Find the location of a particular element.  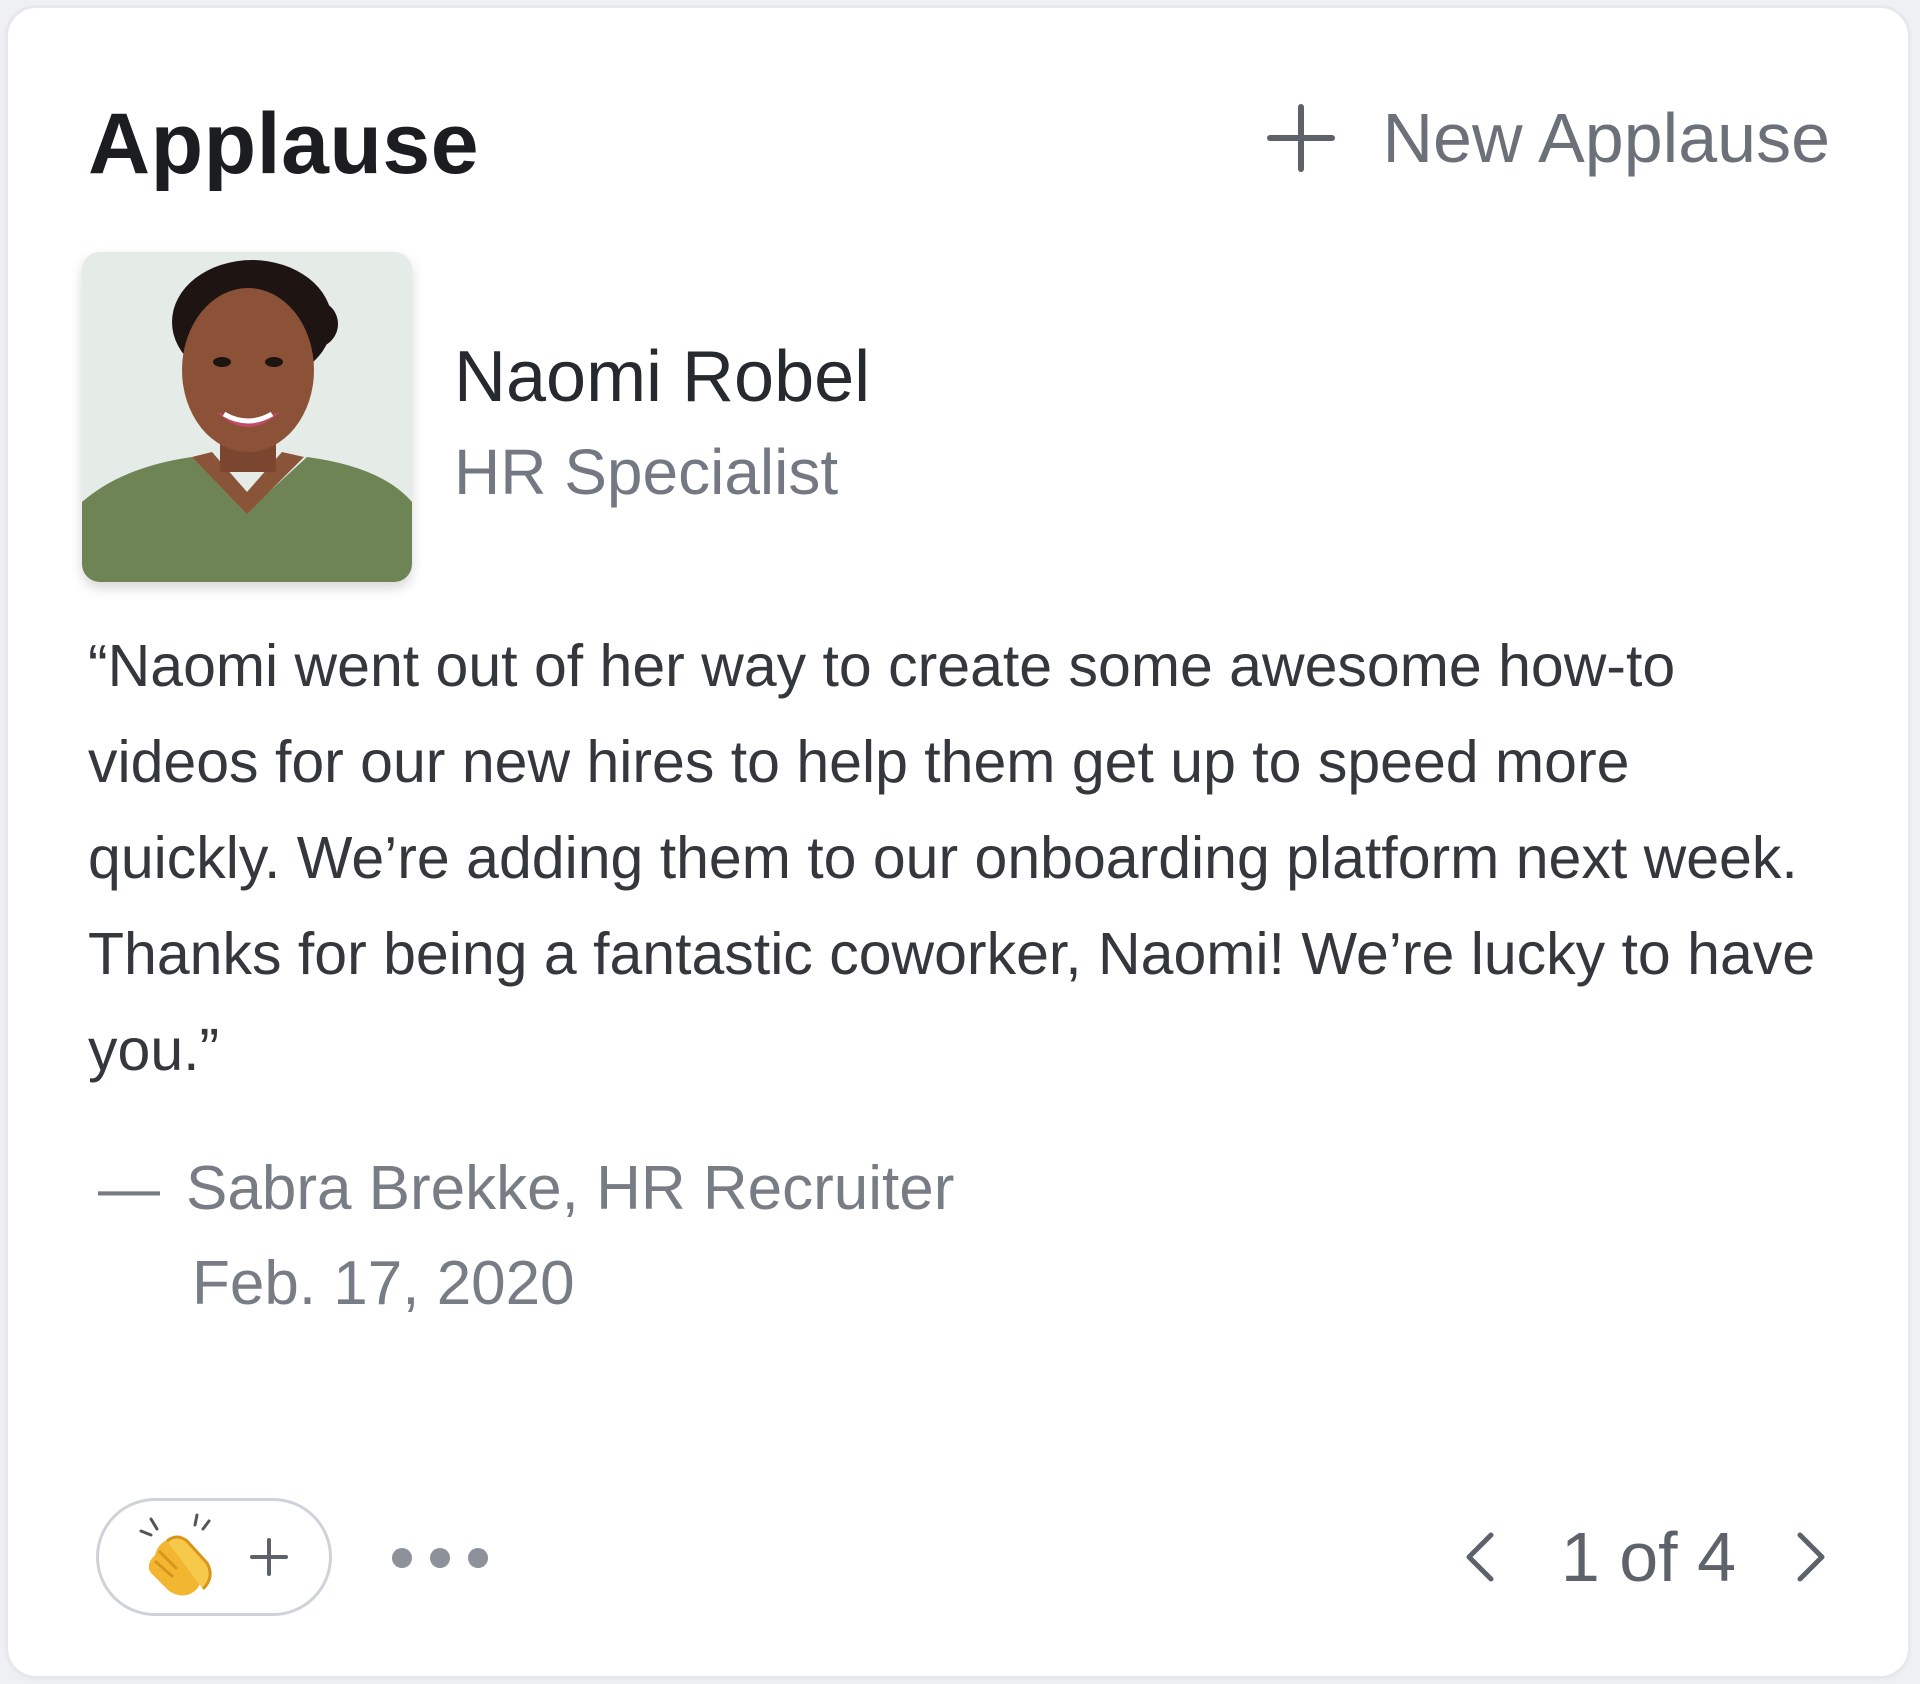

chevron-left-icon is located at coordinates (1481, 1557).